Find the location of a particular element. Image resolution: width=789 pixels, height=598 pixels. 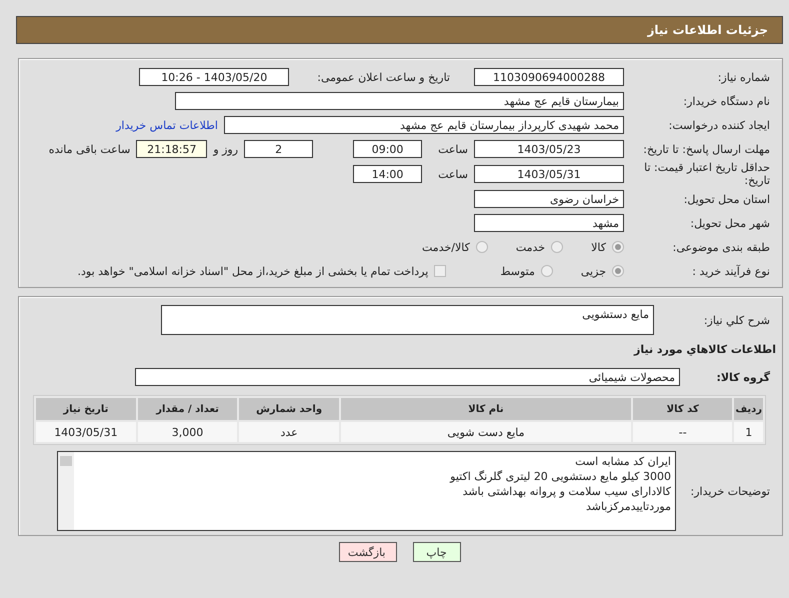

print-button: چاپ is located at coordinates (436, 552).